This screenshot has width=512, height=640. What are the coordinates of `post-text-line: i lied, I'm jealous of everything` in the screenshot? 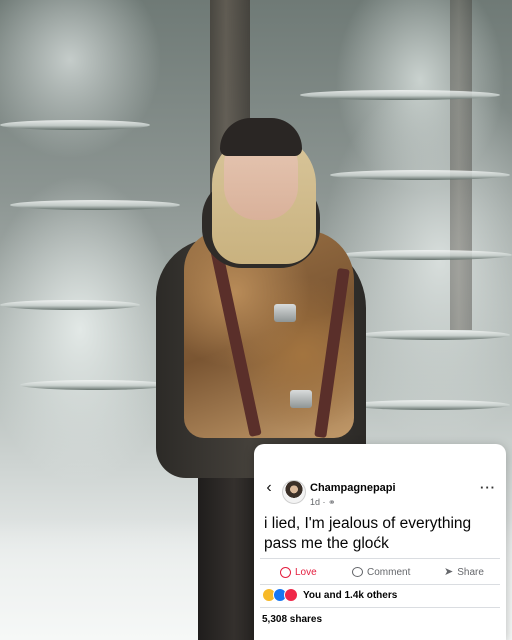 It's located at (368, 523).